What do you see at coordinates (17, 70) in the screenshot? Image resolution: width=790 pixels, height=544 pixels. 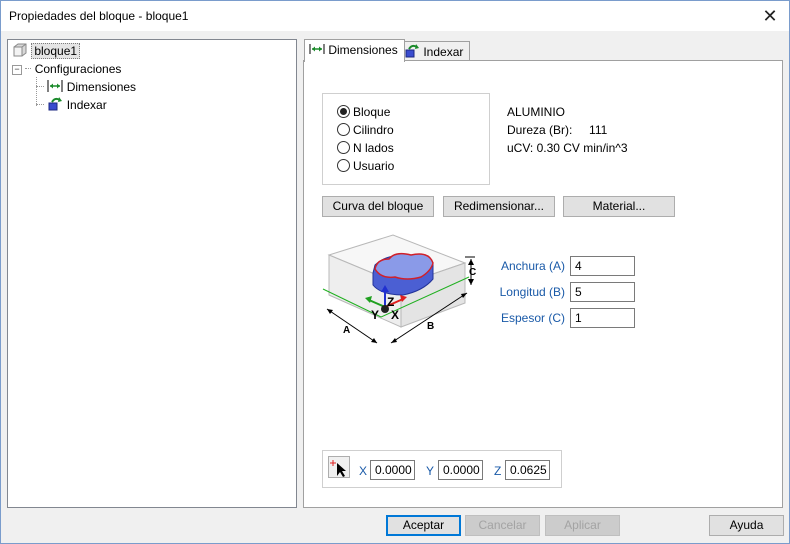 I see `collapse-icon: −` at bounding box center [17, 70].